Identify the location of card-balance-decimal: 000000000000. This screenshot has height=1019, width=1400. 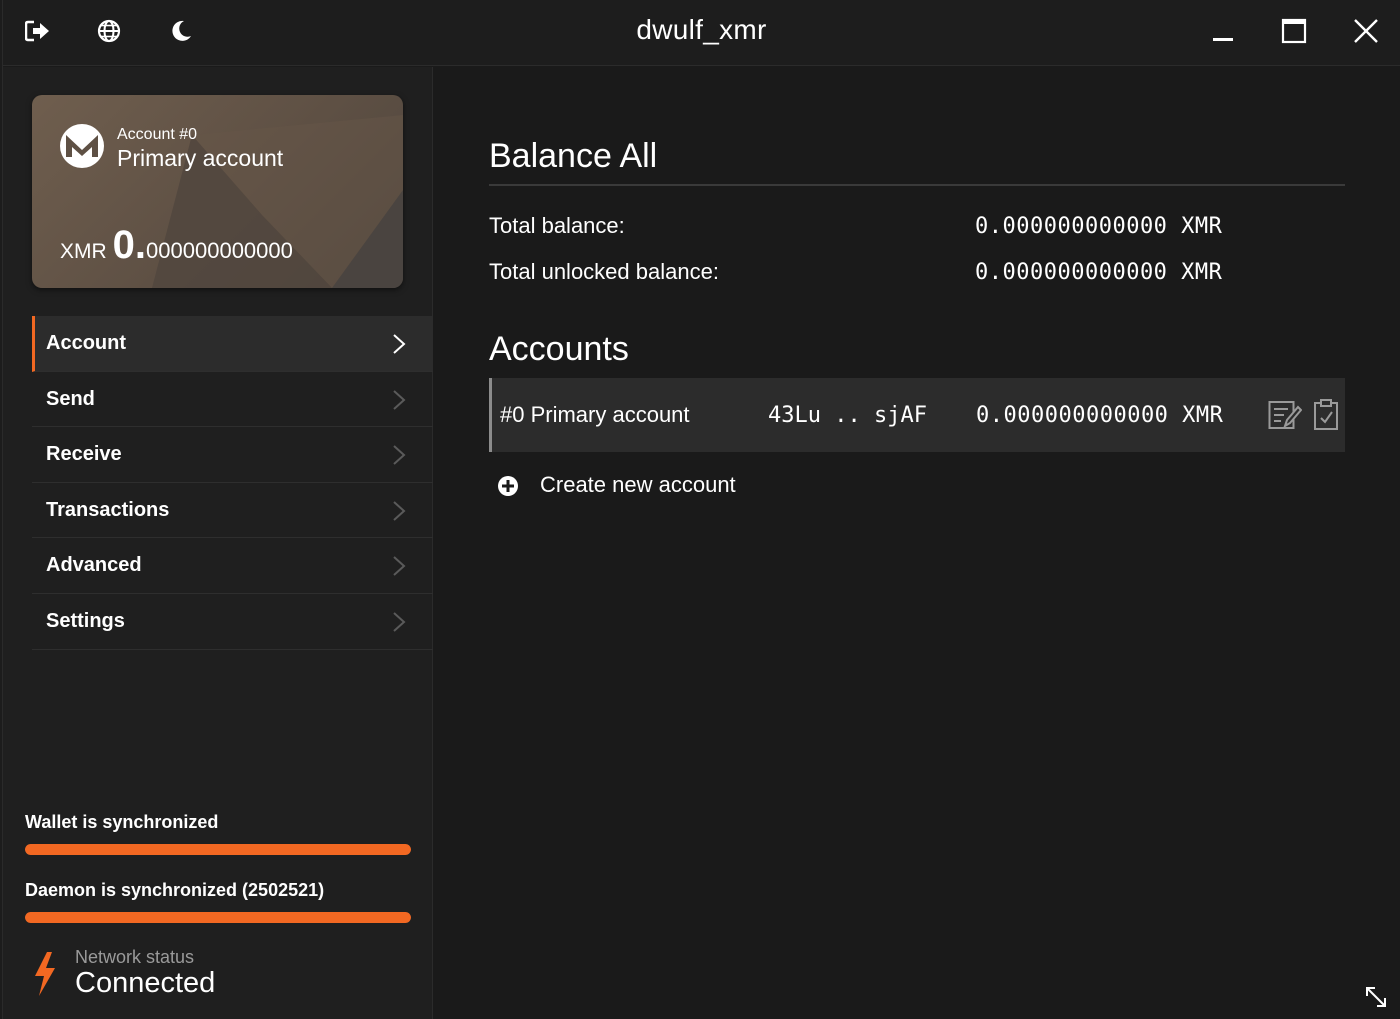
(219, 250).